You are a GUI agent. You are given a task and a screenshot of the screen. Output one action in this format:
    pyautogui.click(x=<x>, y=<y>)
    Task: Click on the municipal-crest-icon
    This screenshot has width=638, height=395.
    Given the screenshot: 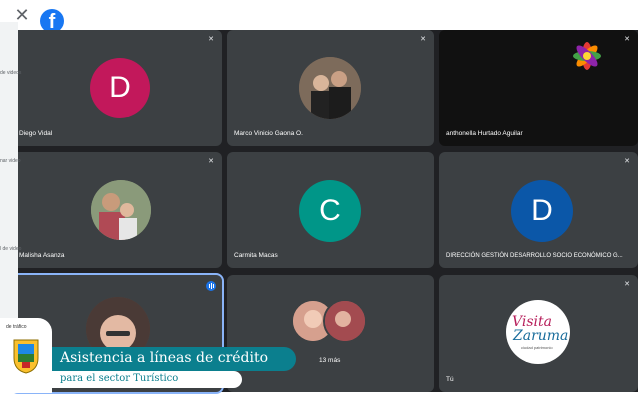 What is the action you would take?
    pyautogui.click(x=26, y=356)
    